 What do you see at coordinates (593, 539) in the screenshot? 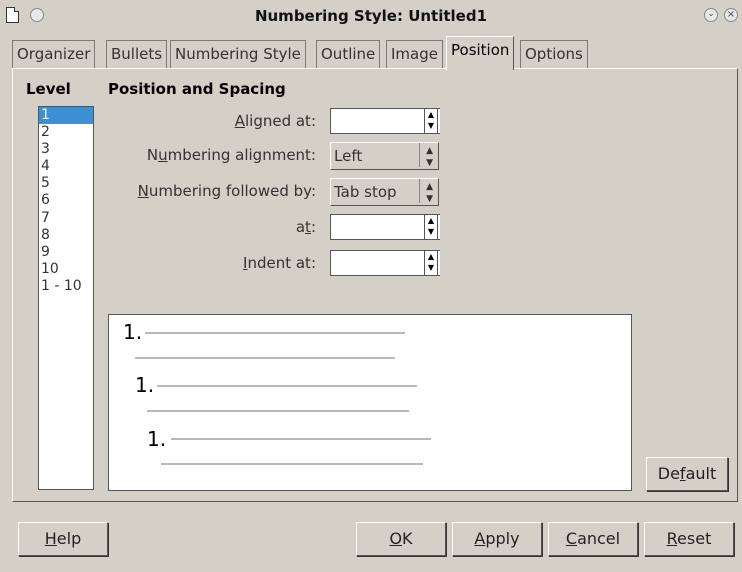
I see `cancel-button: Cancel` at bounding box center [593, 539].